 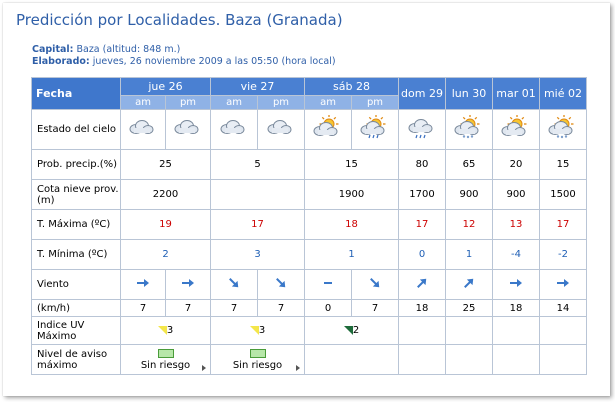 I want to click on tmin-value: 0, so click(x=422, y=254).